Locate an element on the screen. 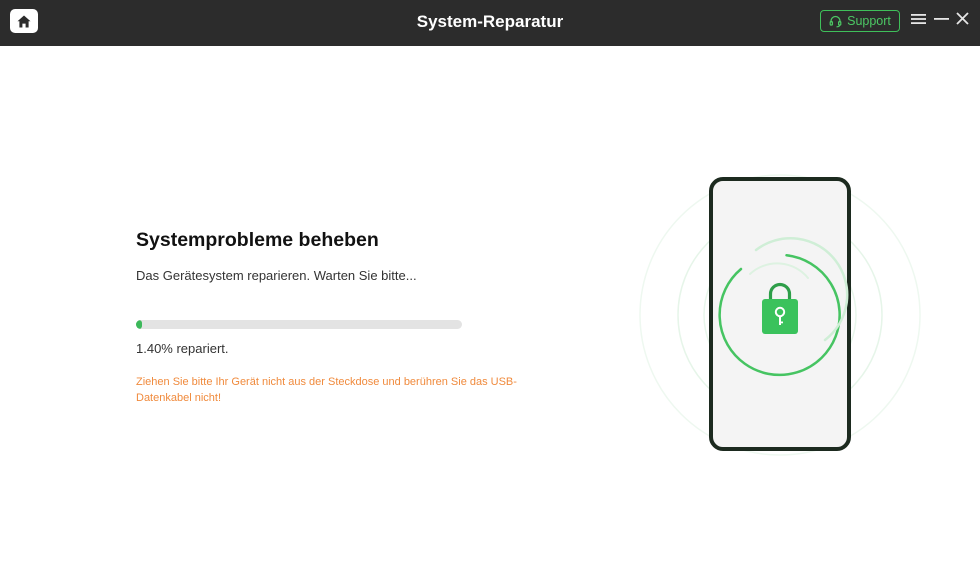 Image resolution: width=980 pixels, height=582 pixels. progress-bar-fill is located at coordinates (139, 324).